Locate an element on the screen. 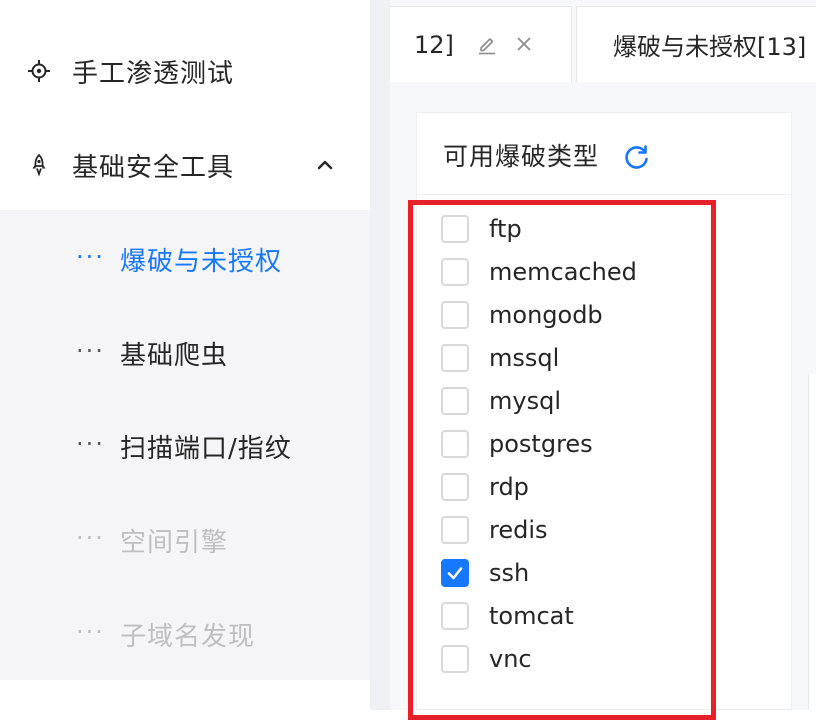  submenu-item-label: 爆破与未授权 is located at coordinates (201, 261).